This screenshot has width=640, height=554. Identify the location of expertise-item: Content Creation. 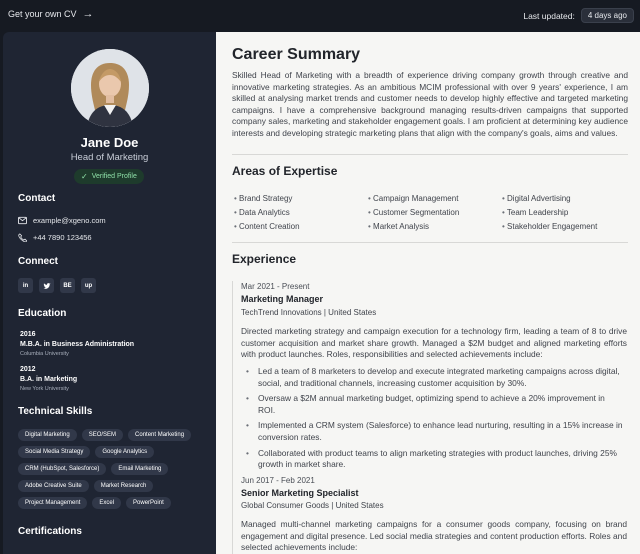
(301, 226).